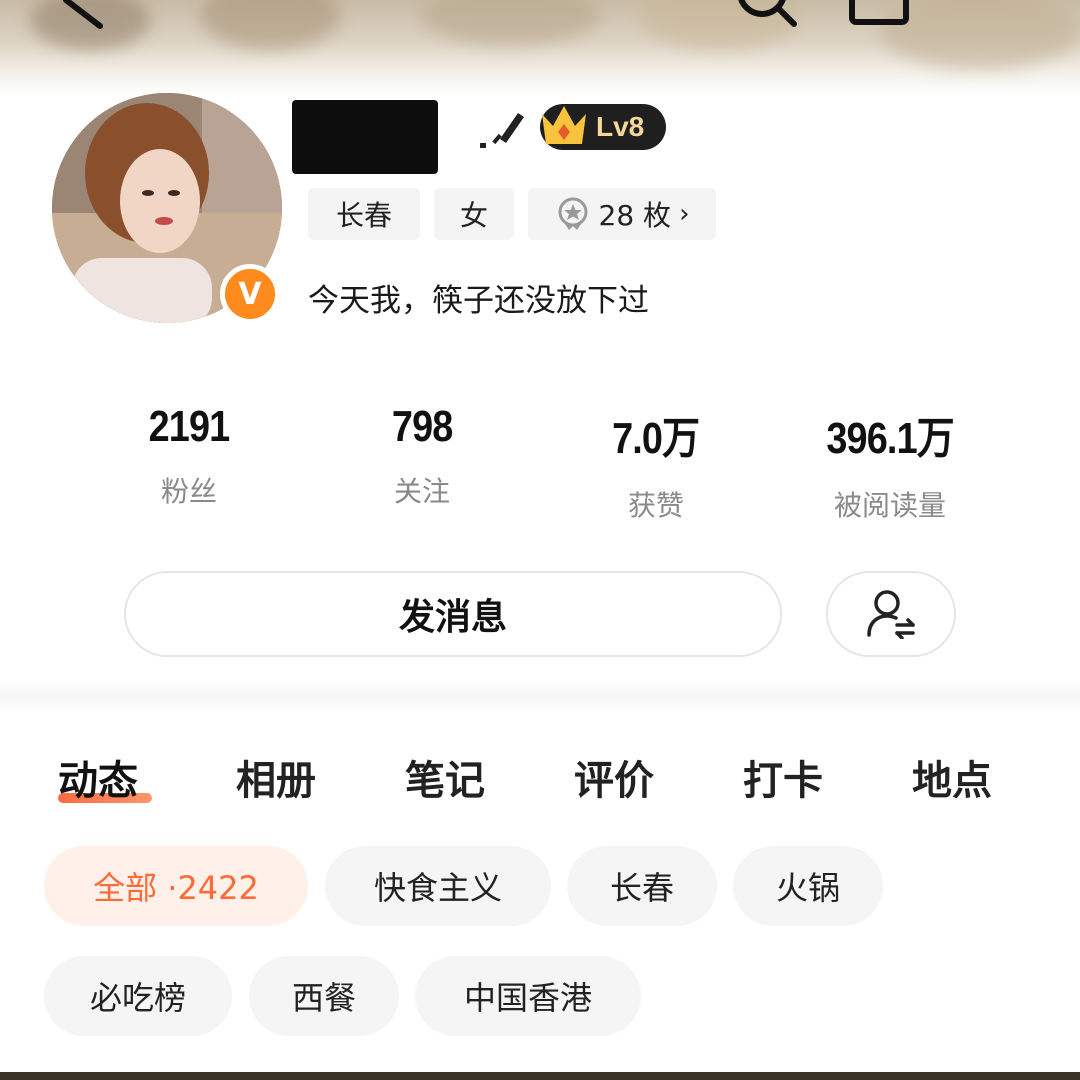 Image resolution: width=1080 pixels, height=1080 pixels. Describe the element at coordinates (573, 213) in the screenshot. I see `medal-icon` at that location.